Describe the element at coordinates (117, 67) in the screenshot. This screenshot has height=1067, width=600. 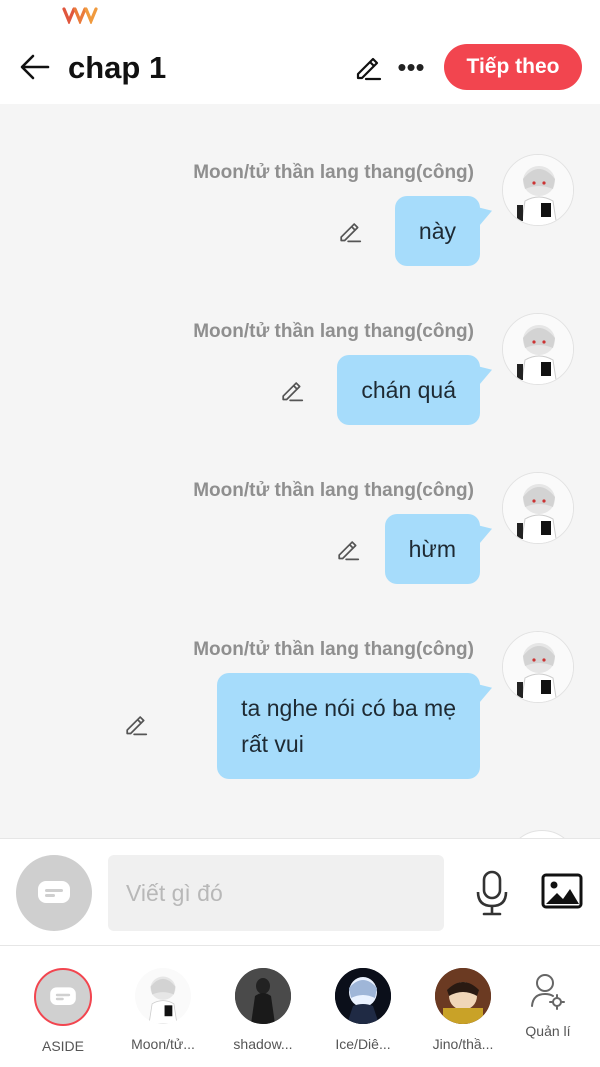
I see `page-title: chap 1` at that location.